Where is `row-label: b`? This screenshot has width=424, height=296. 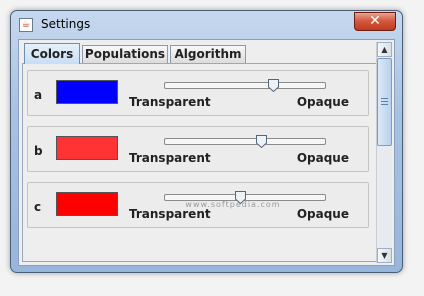
row-label: b is located at coordinates (38, 151).